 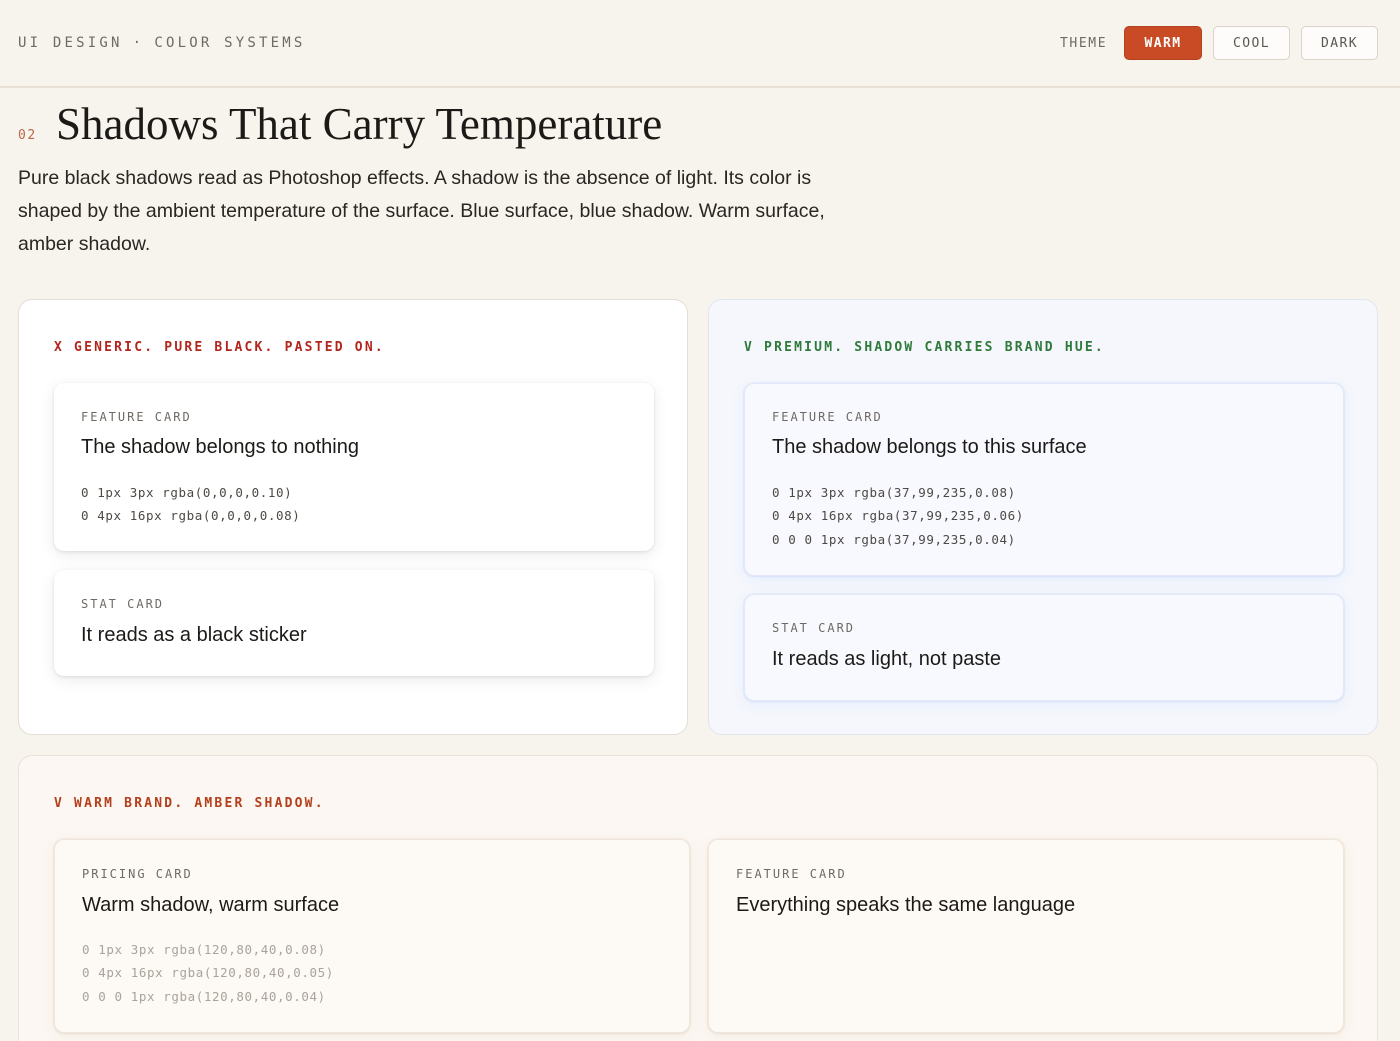 What do you see at coordinates (929, 447) in the screenshot?
I see `card-heading: The shadow belongs to this surface` at bounding box center [929, 447].